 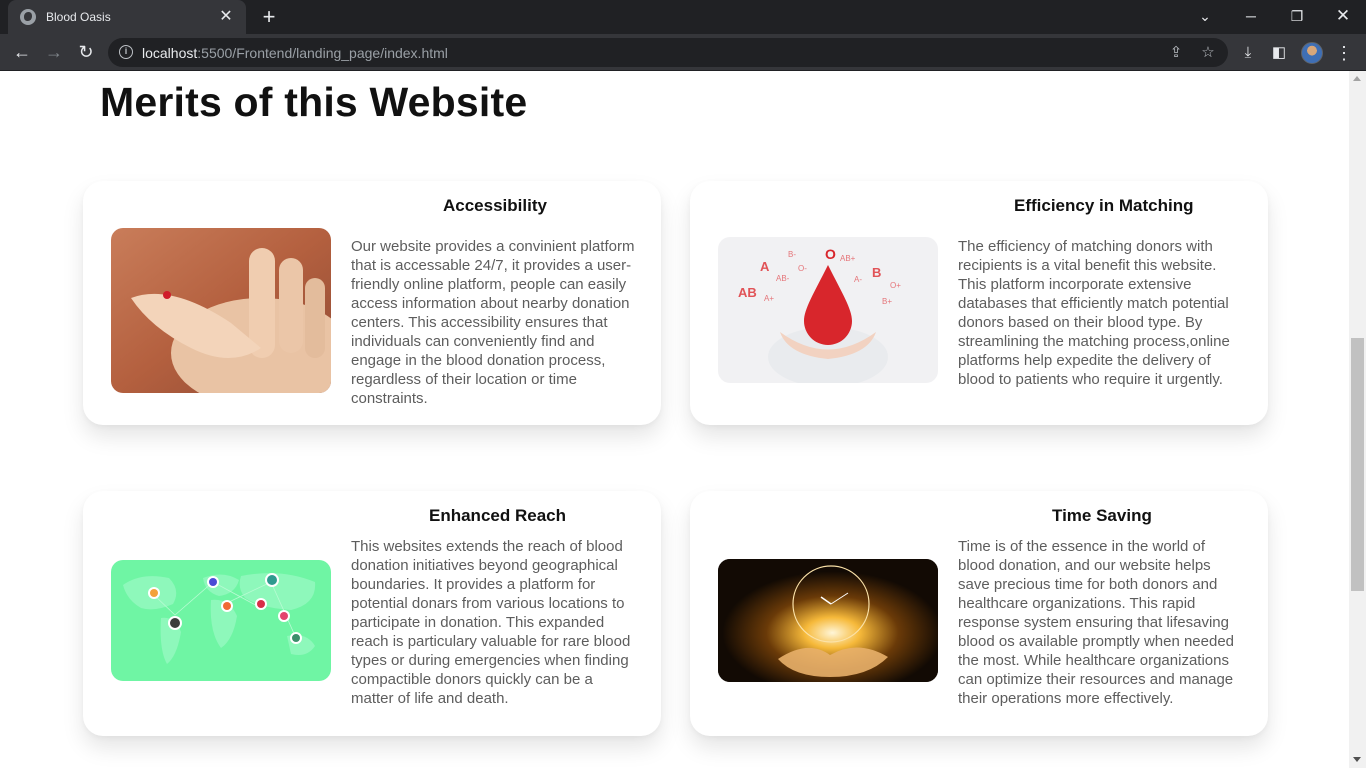 I want to click on browser-tab: Blood Oasis ✕, so click(x=127, y=17).